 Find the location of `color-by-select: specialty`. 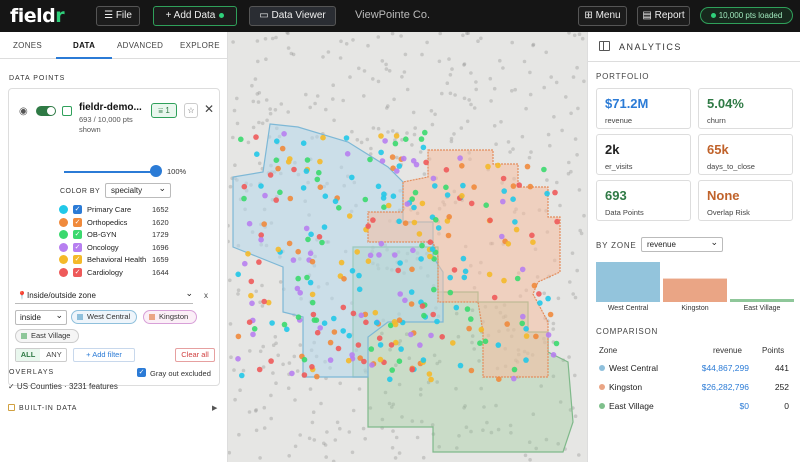

color-by-select: specialty is located at coordinates (138, 190).